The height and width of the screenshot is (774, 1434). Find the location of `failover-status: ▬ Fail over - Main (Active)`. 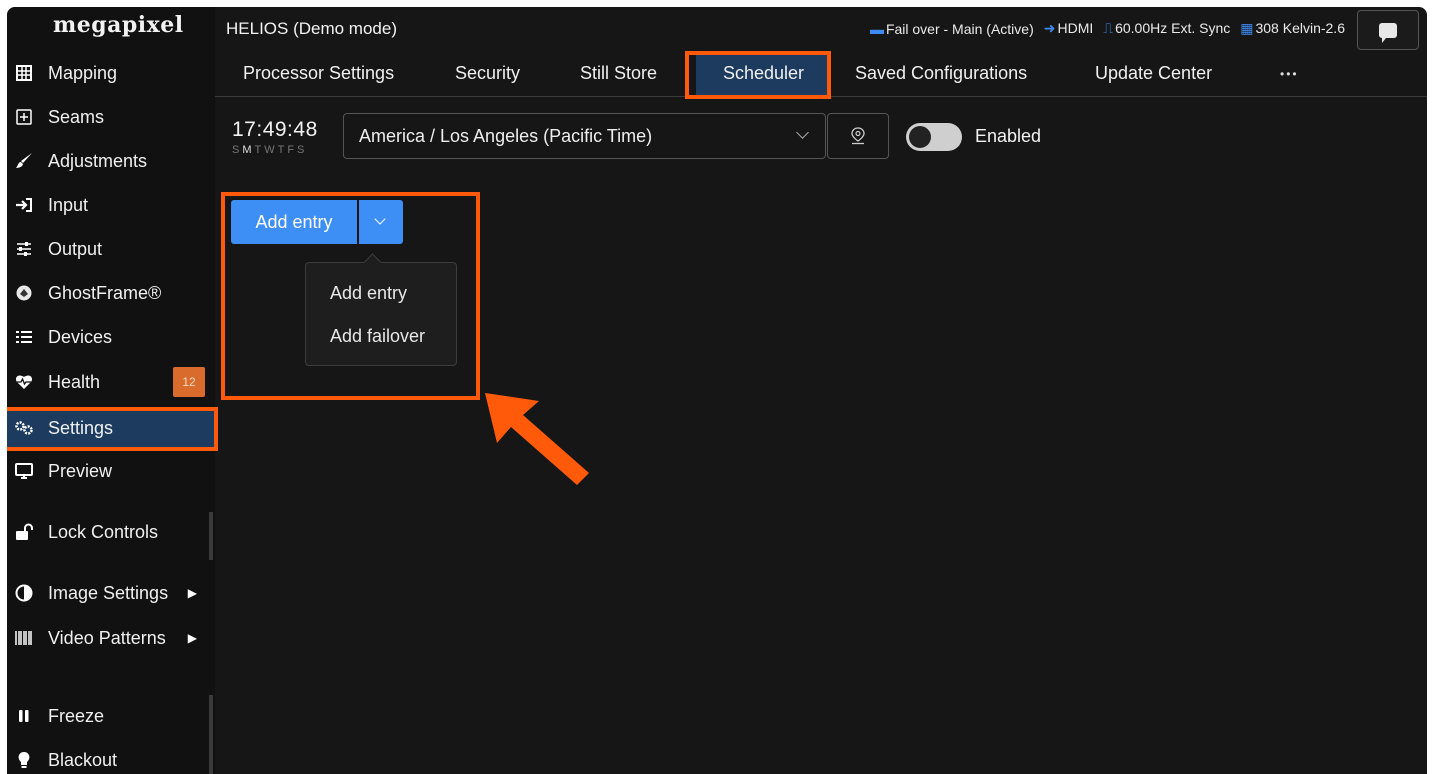

failover-status: ▬ Fail over - Main (Active) is located at coordinates (951, 28).